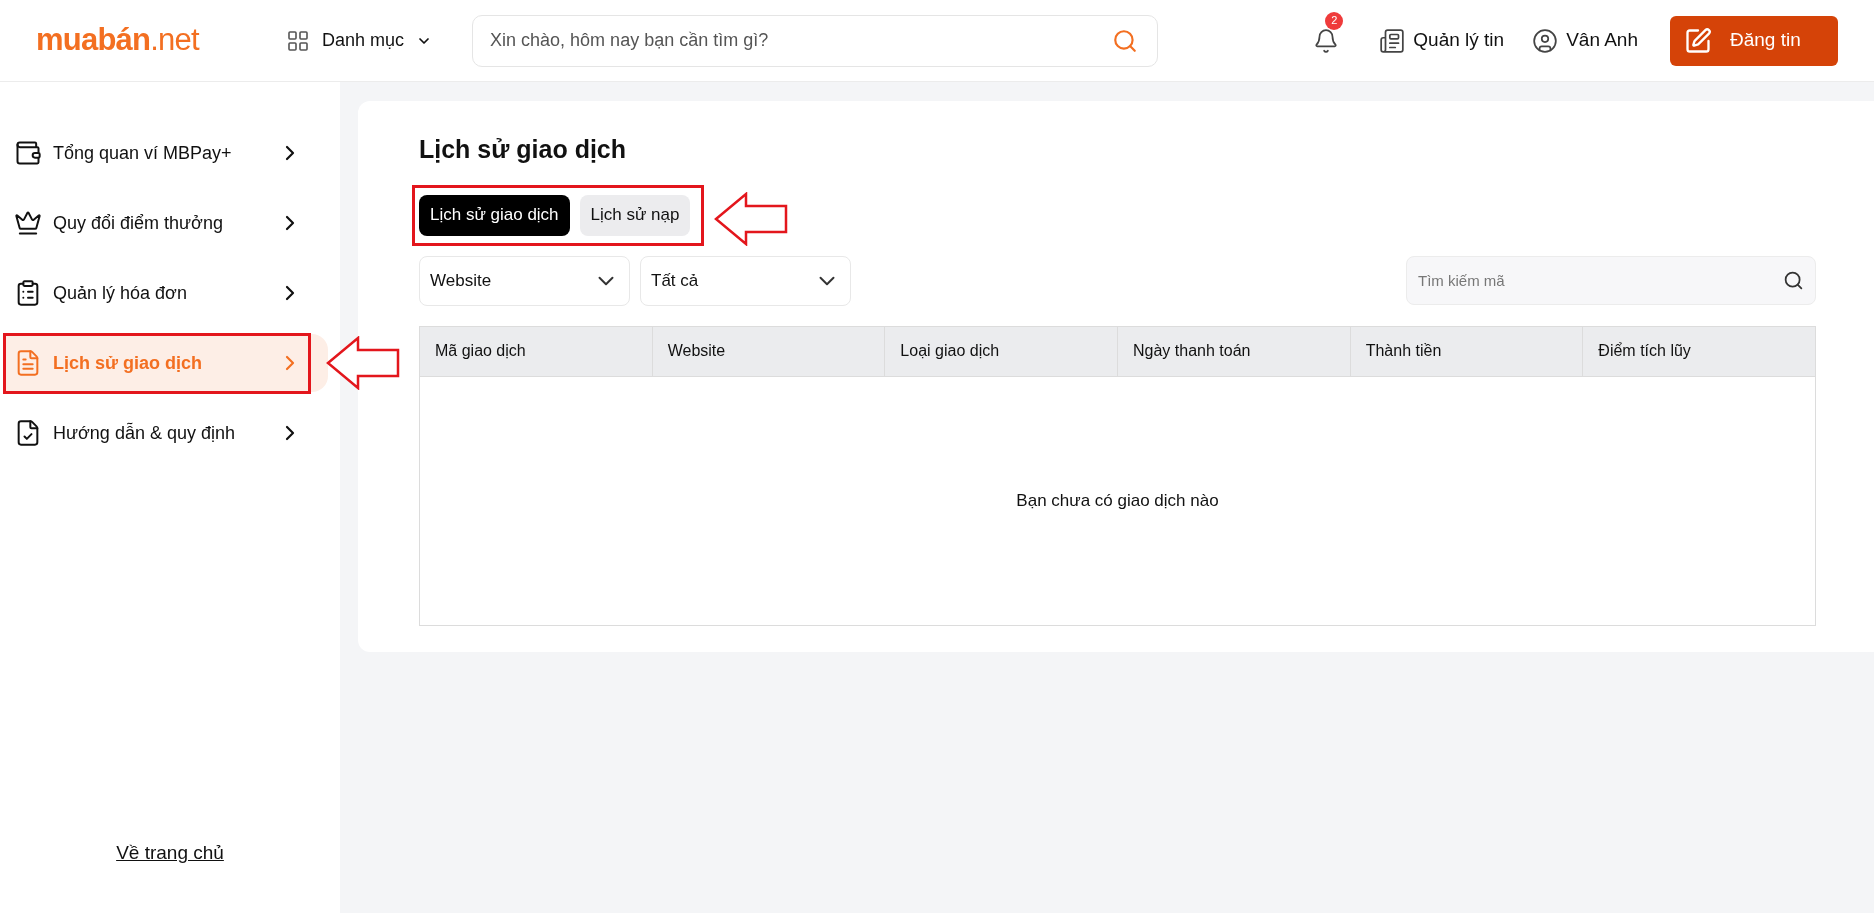 This screenshot has width=1874, height=913. I want to click on sidebar-item: Quy đổi điểm thưởng, so click(166, 223).